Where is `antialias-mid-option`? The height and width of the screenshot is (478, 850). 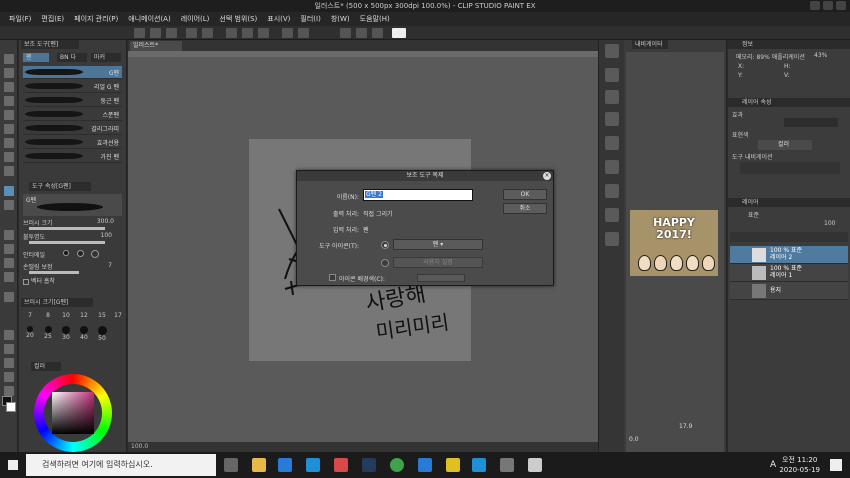 antialias-mid-option is located at coordinates (95, 254).